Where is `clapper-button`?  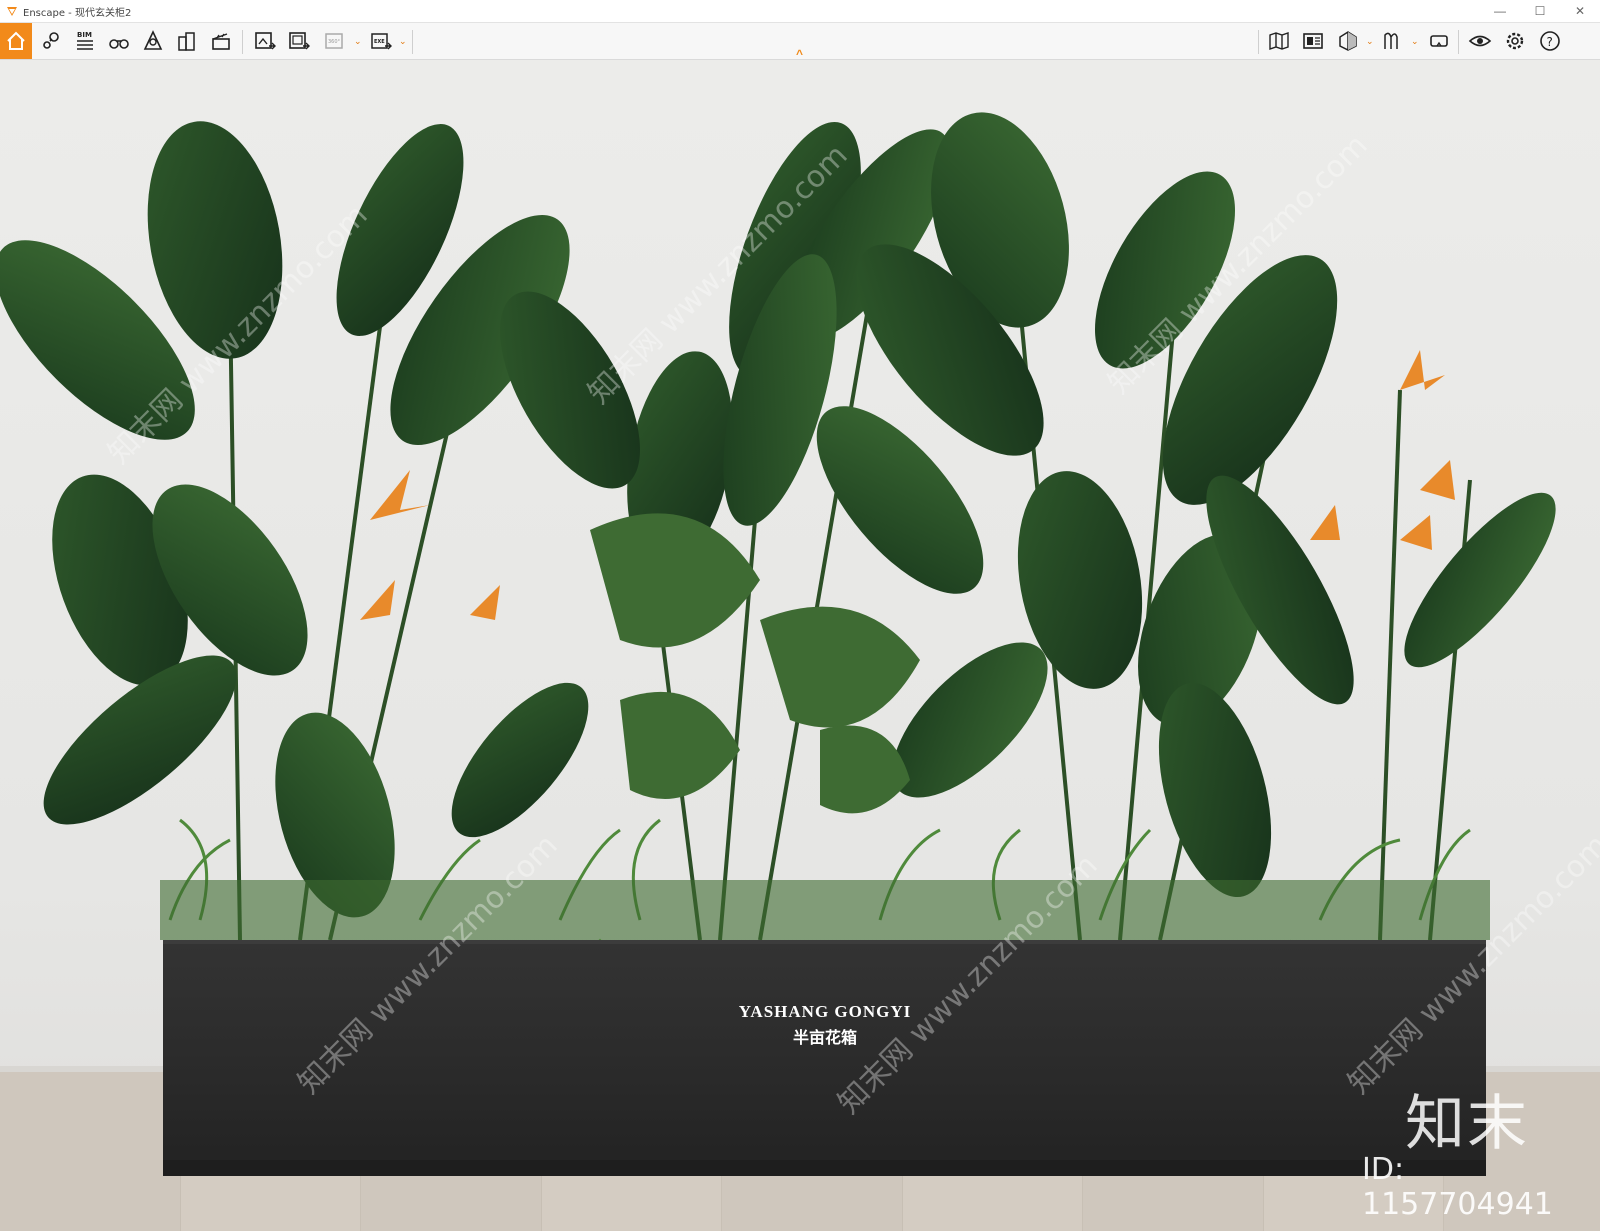 clapper-button is located at coordinates (221, 41).